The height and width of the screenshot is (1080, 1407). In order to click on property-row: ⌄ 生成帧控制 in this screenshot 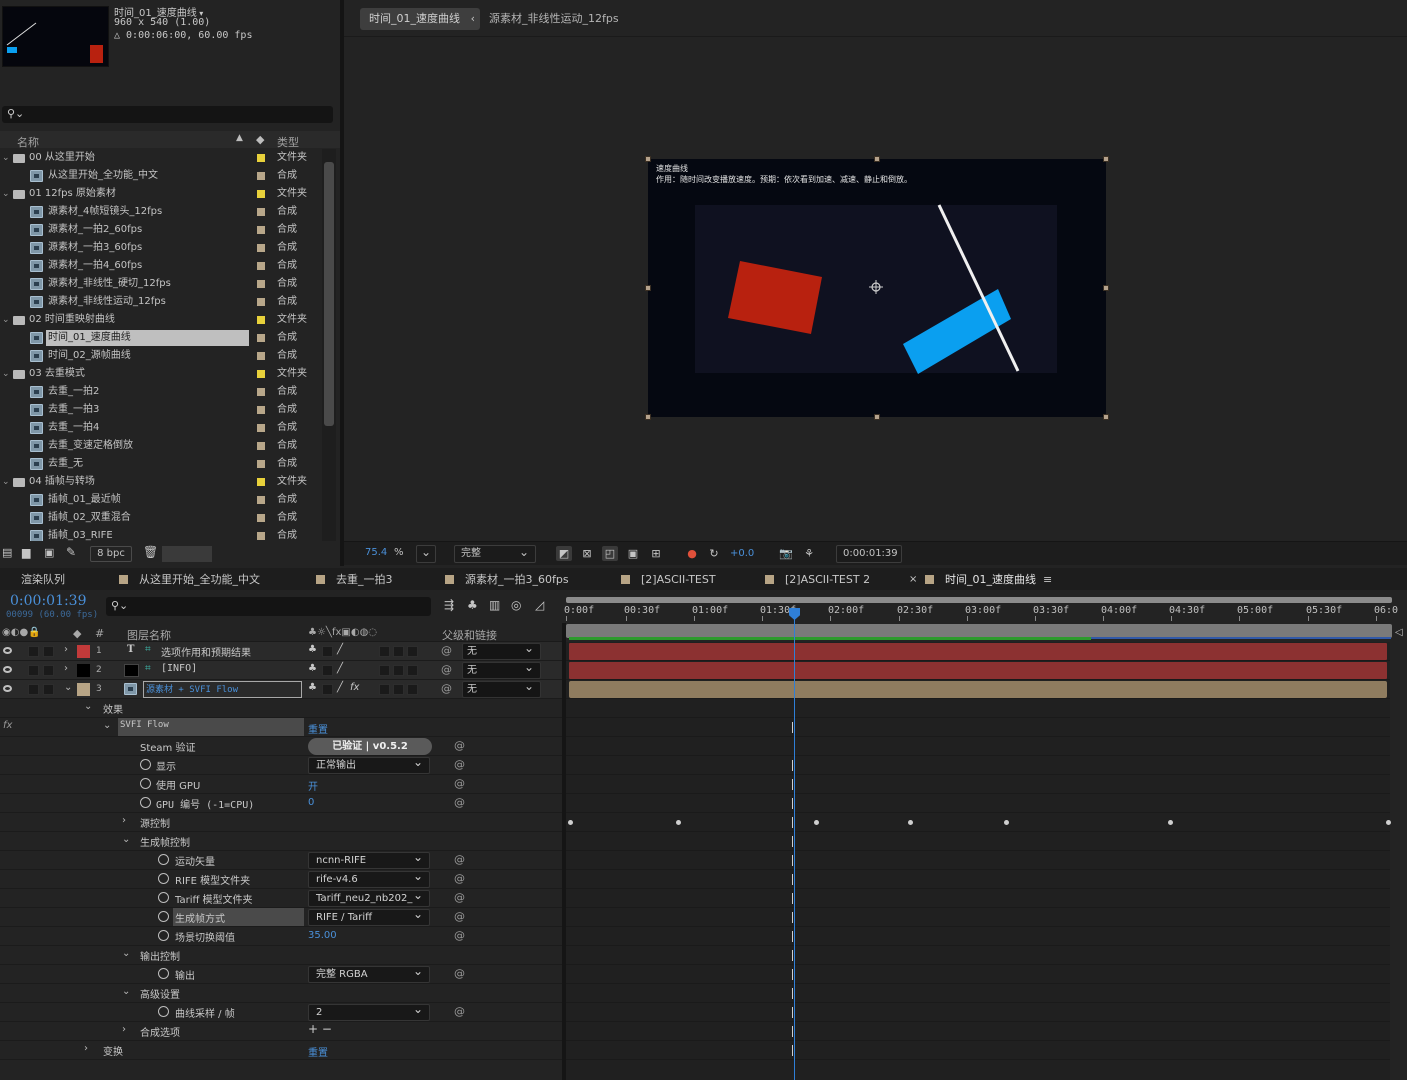, I will do `click(281, 841)`.